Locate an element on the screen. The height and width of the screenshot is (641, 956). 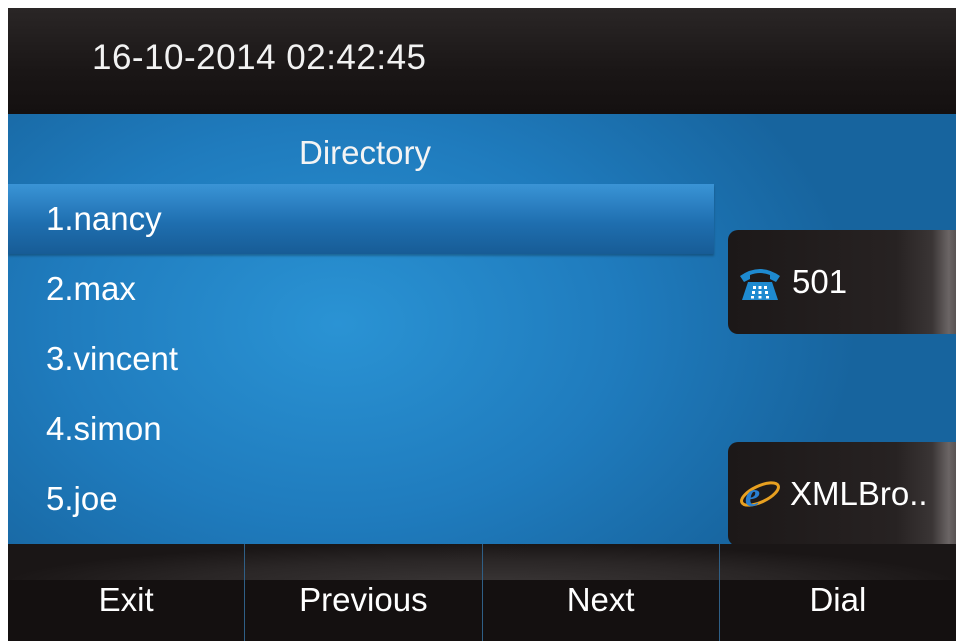
dial-button: Dial is located at coordinates (837, 592).